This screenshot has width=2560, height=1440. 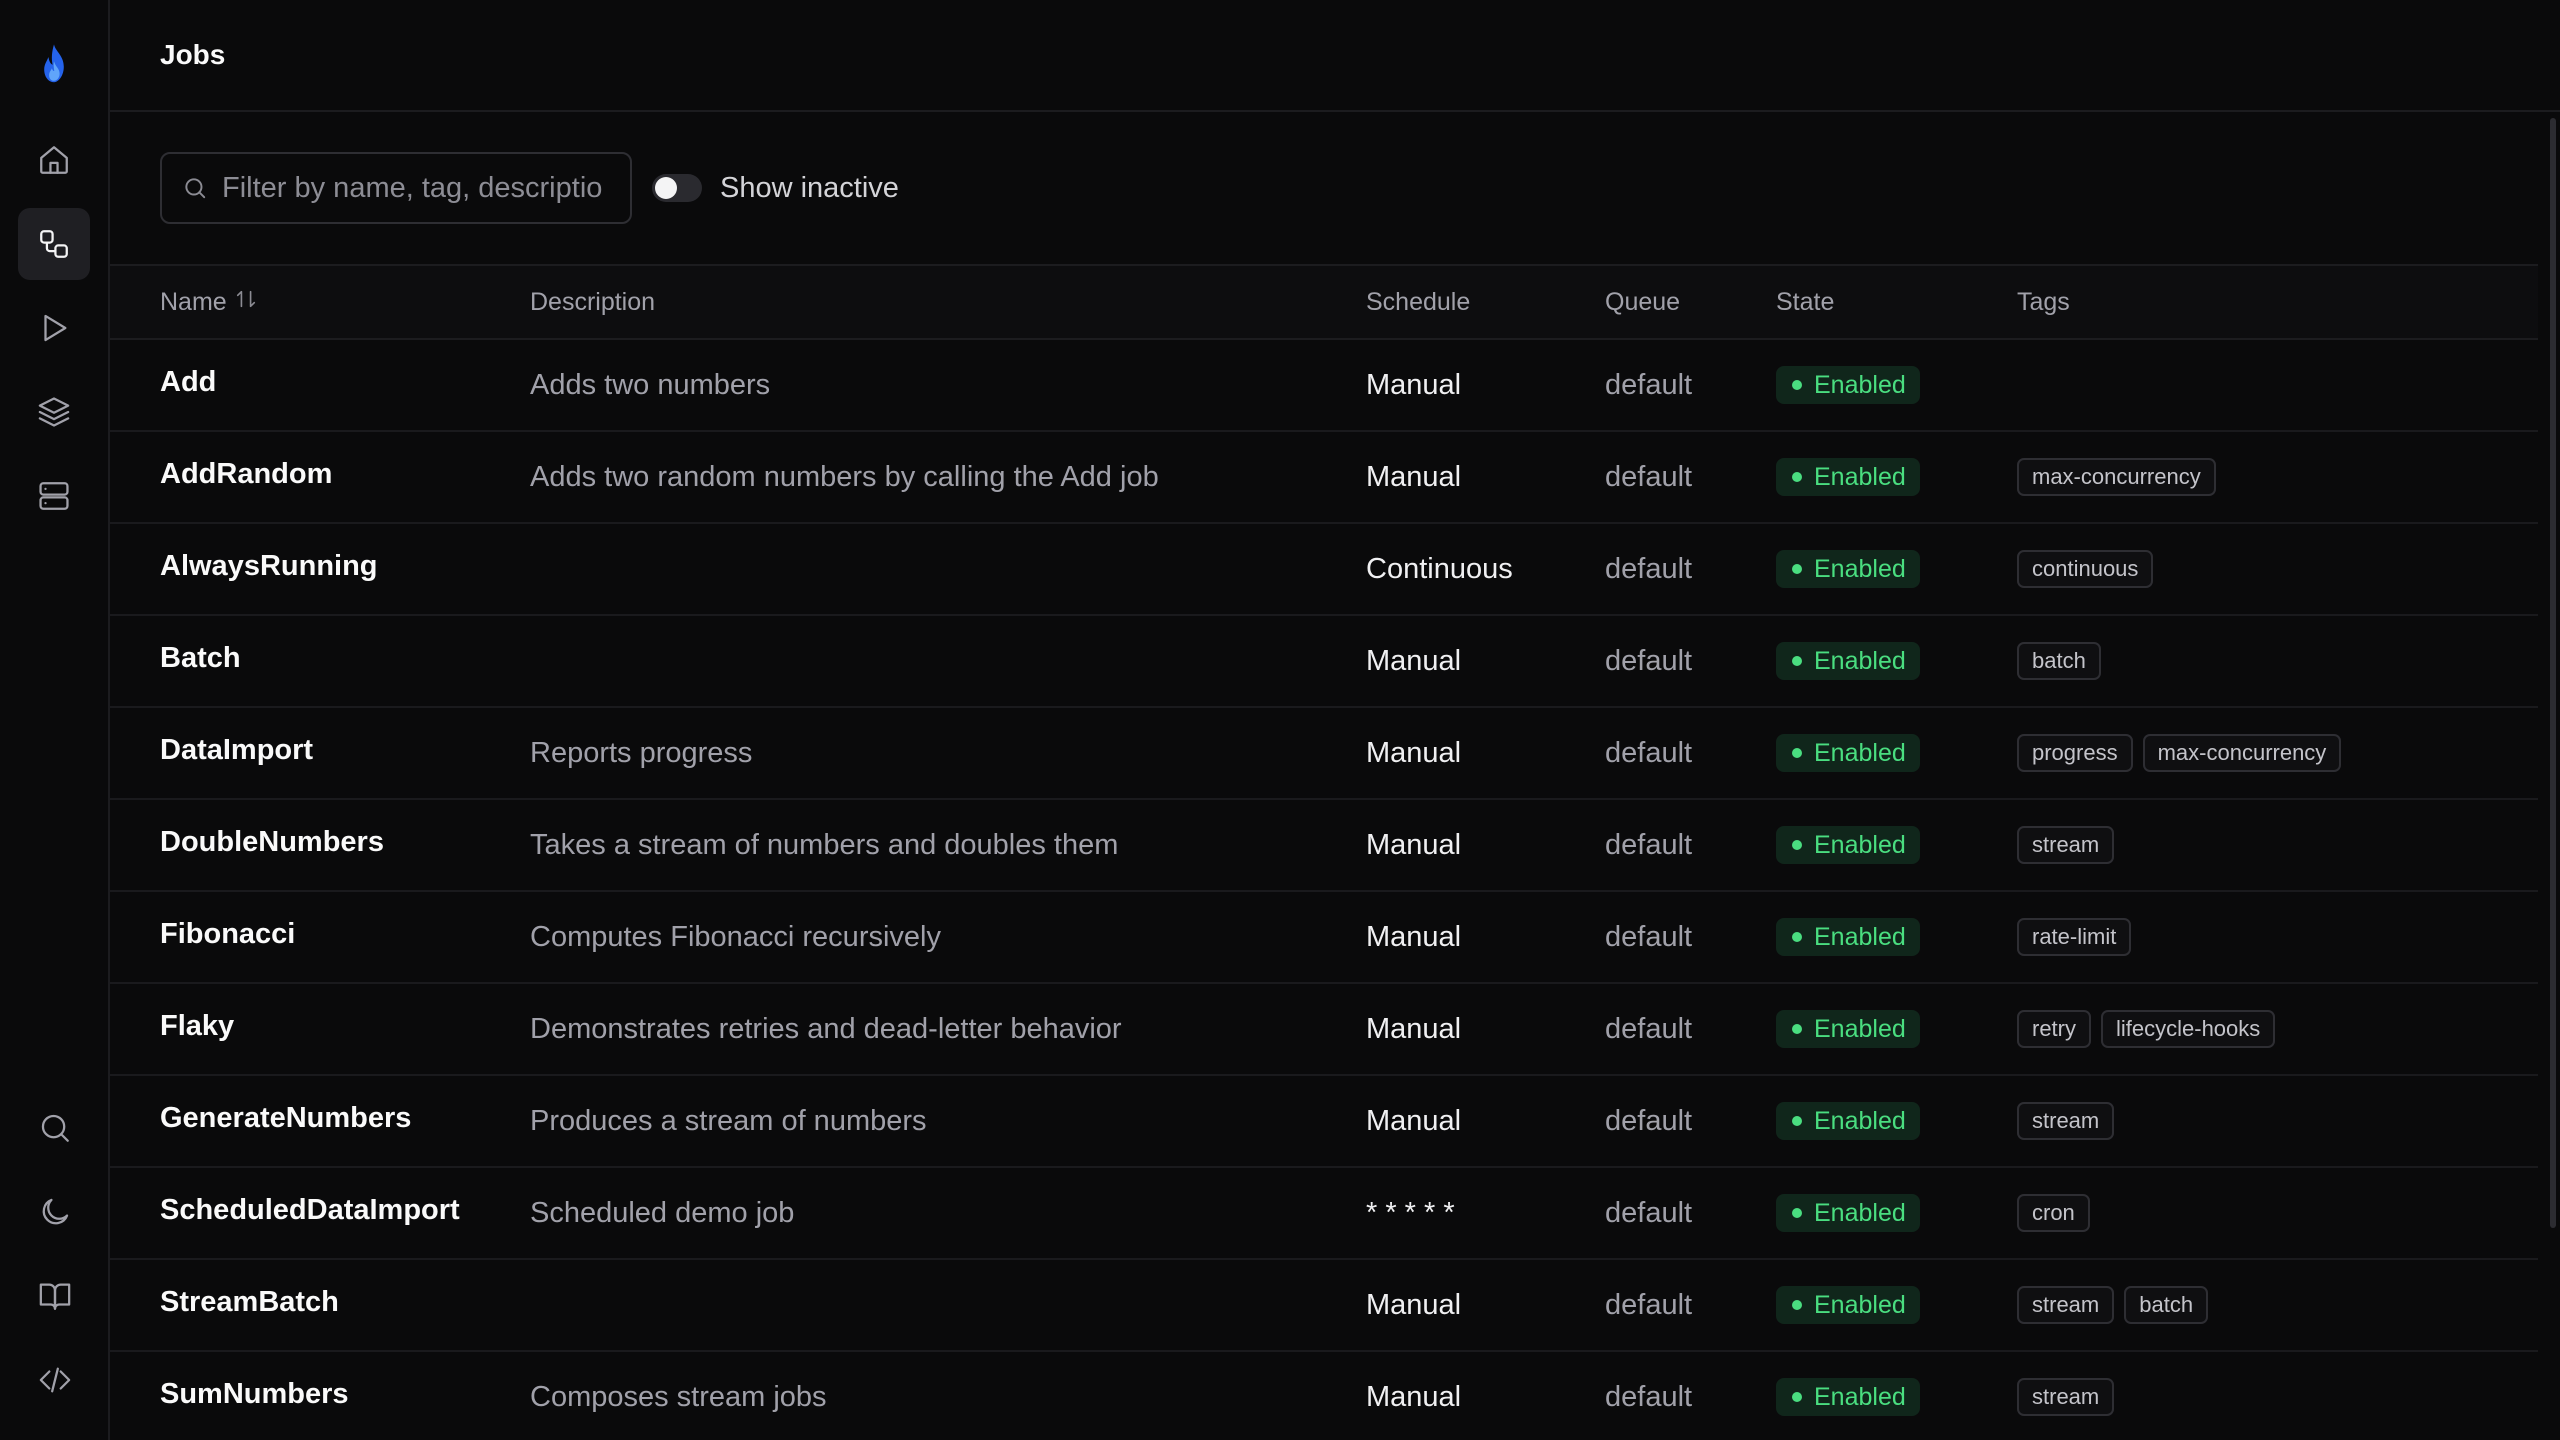 What do you see at coordinates (1805, 301) in the screenshot?
I see `column-header-state: State` at bounding box center [1805, 301].